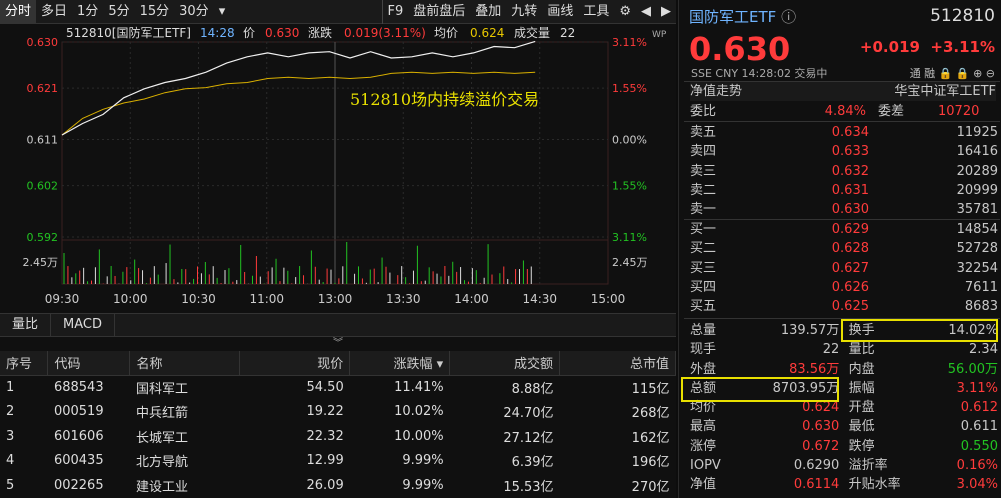  I want to click on stat-cell: 3.11%, so click(977, 388).